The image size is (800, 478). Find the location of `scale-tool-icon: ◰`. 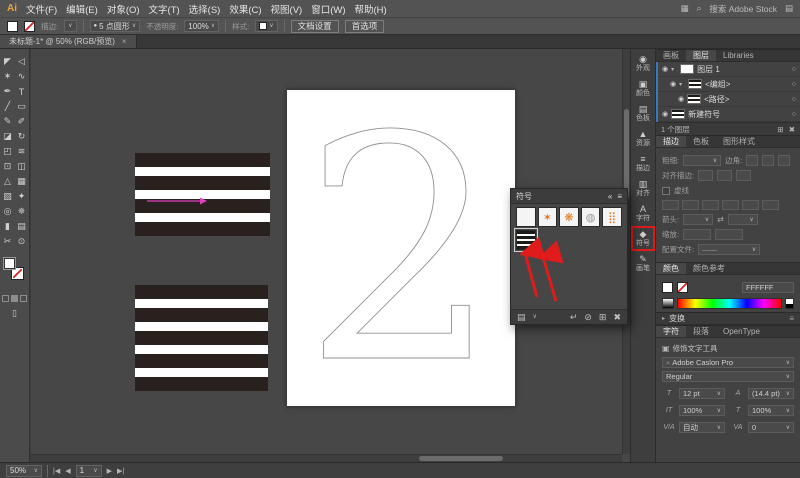

scale-tool-icon: ◰ is located at coordinates (8, 151).